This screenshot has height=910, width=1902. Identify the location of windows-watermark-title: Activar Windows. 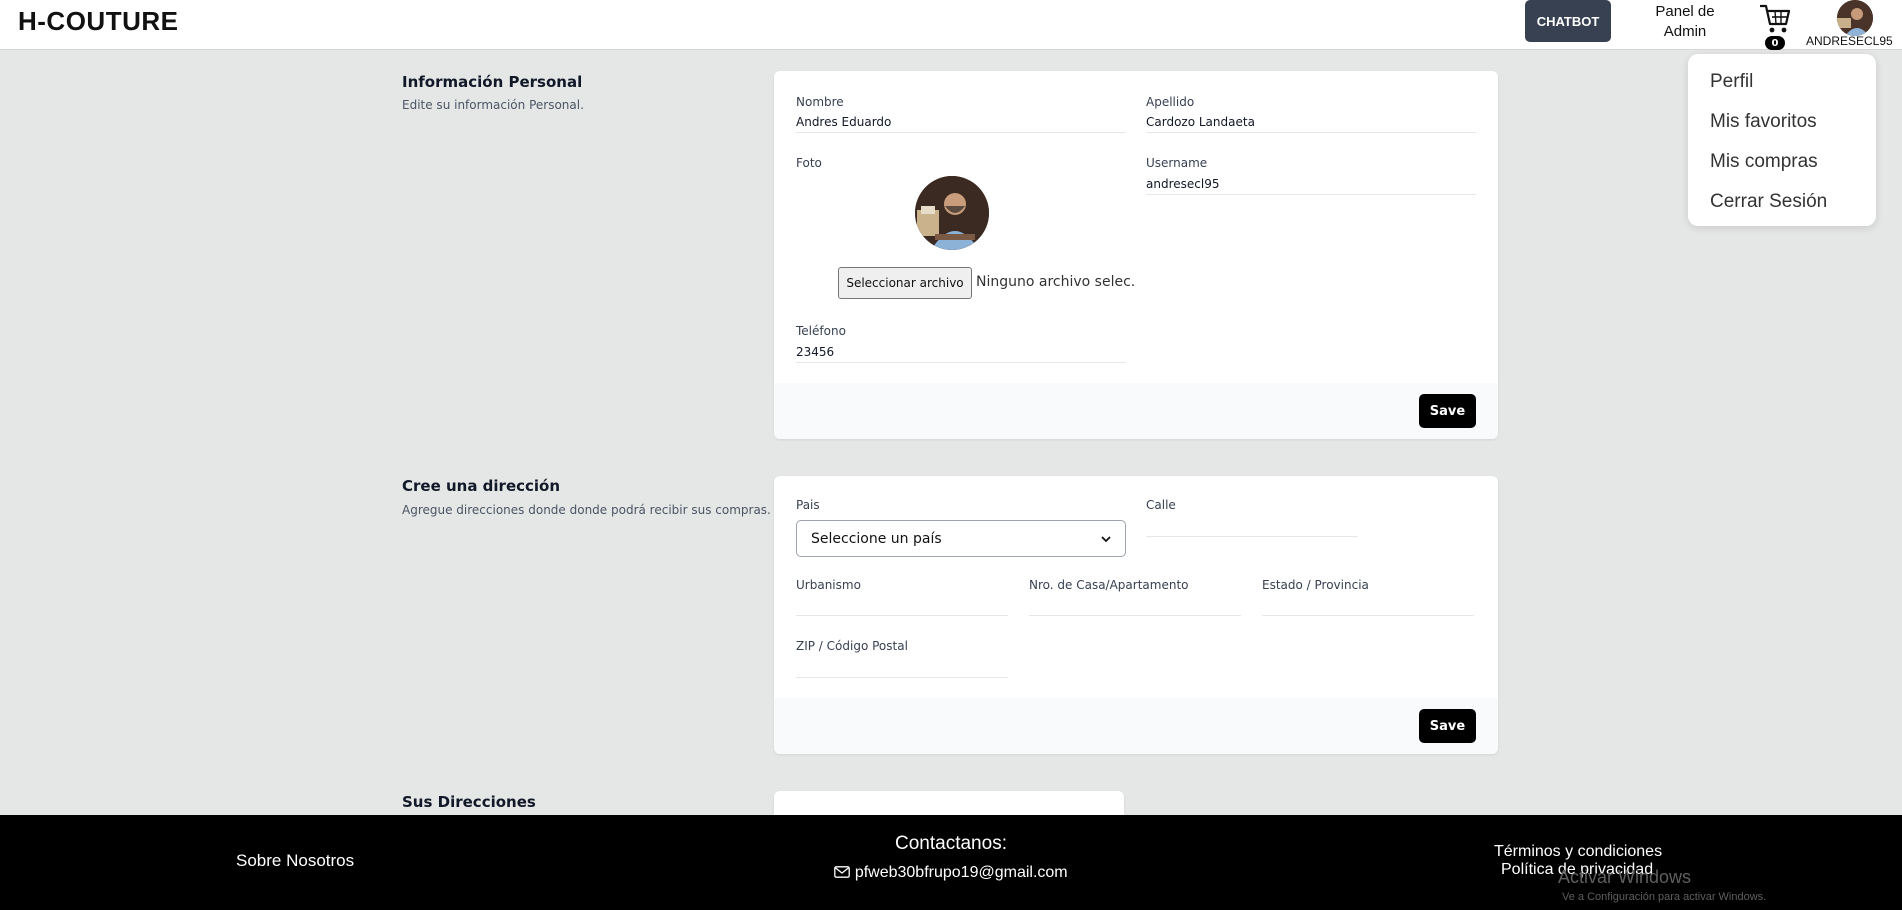
(1625, 877).